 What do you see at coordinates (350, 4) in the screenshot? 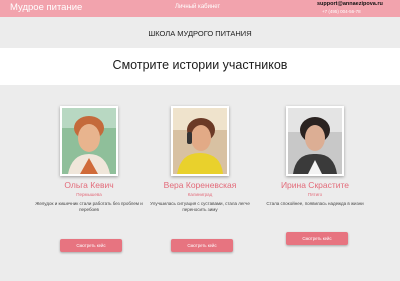
I see `support-email: support@annaezipova.ru` at bounding box center [350, 4].